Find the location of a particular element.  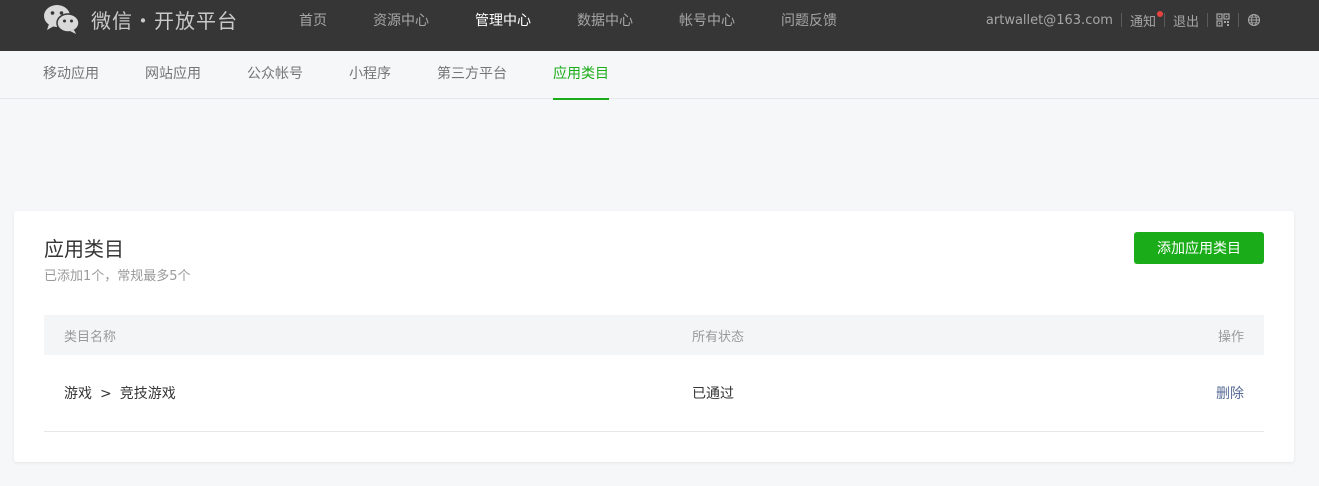

logout-link: 退出 is located at coordinates (1186, 20).